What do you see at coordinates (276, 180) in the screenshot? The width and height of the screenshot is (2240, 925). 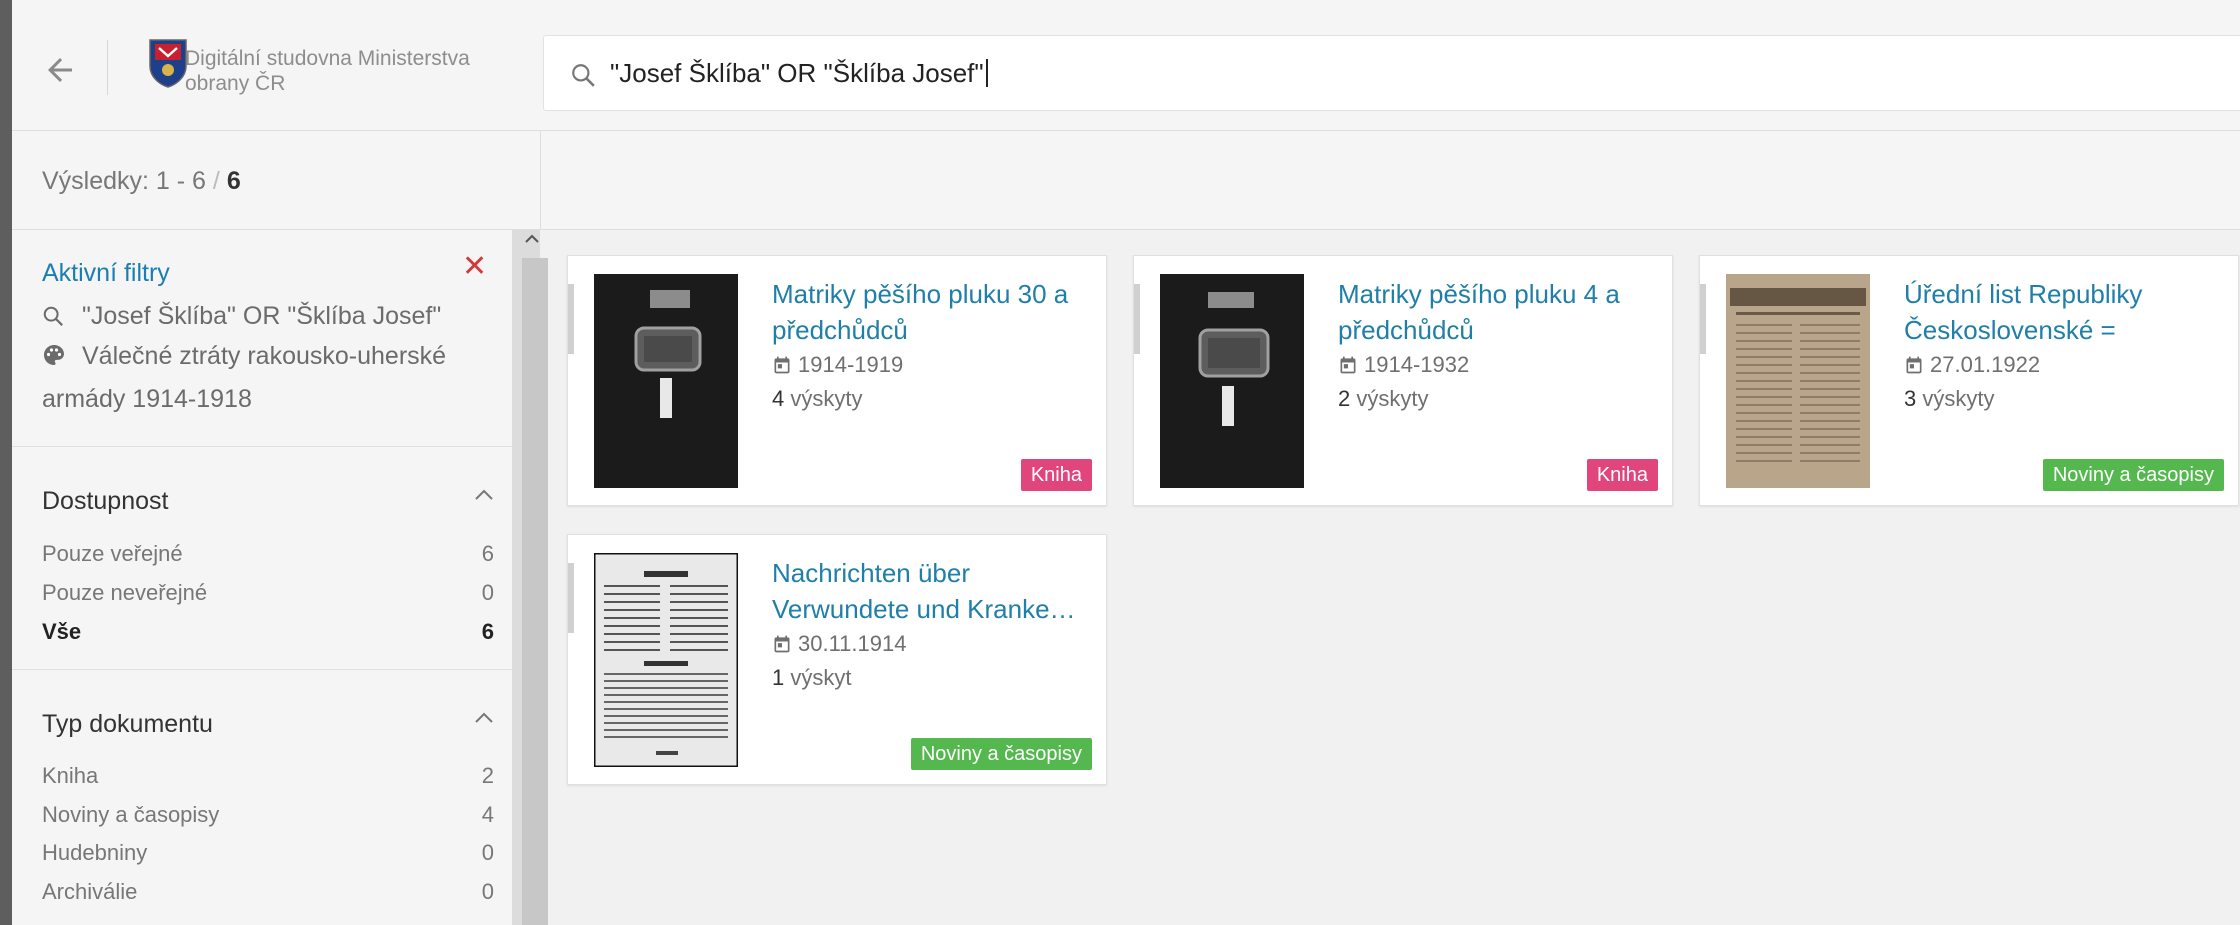 I see `results-summary: Výsledky: 1 - 6 / 6` at bounding box center [276, 180].